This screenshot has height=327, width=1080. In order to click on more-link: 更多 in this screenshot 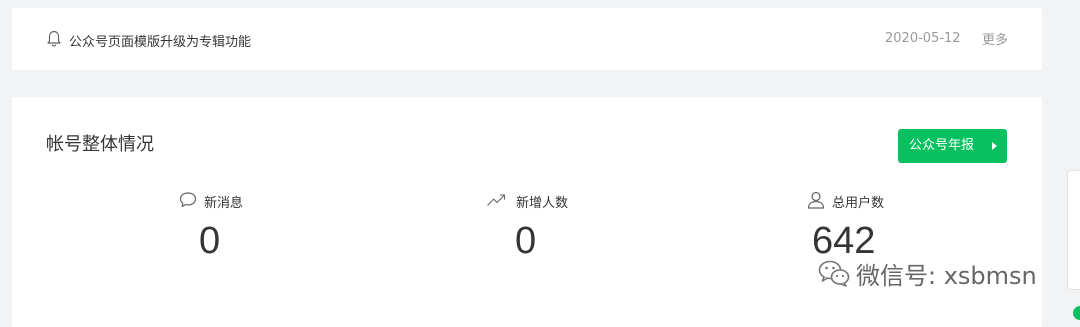, I will do `click(995, 38)`.